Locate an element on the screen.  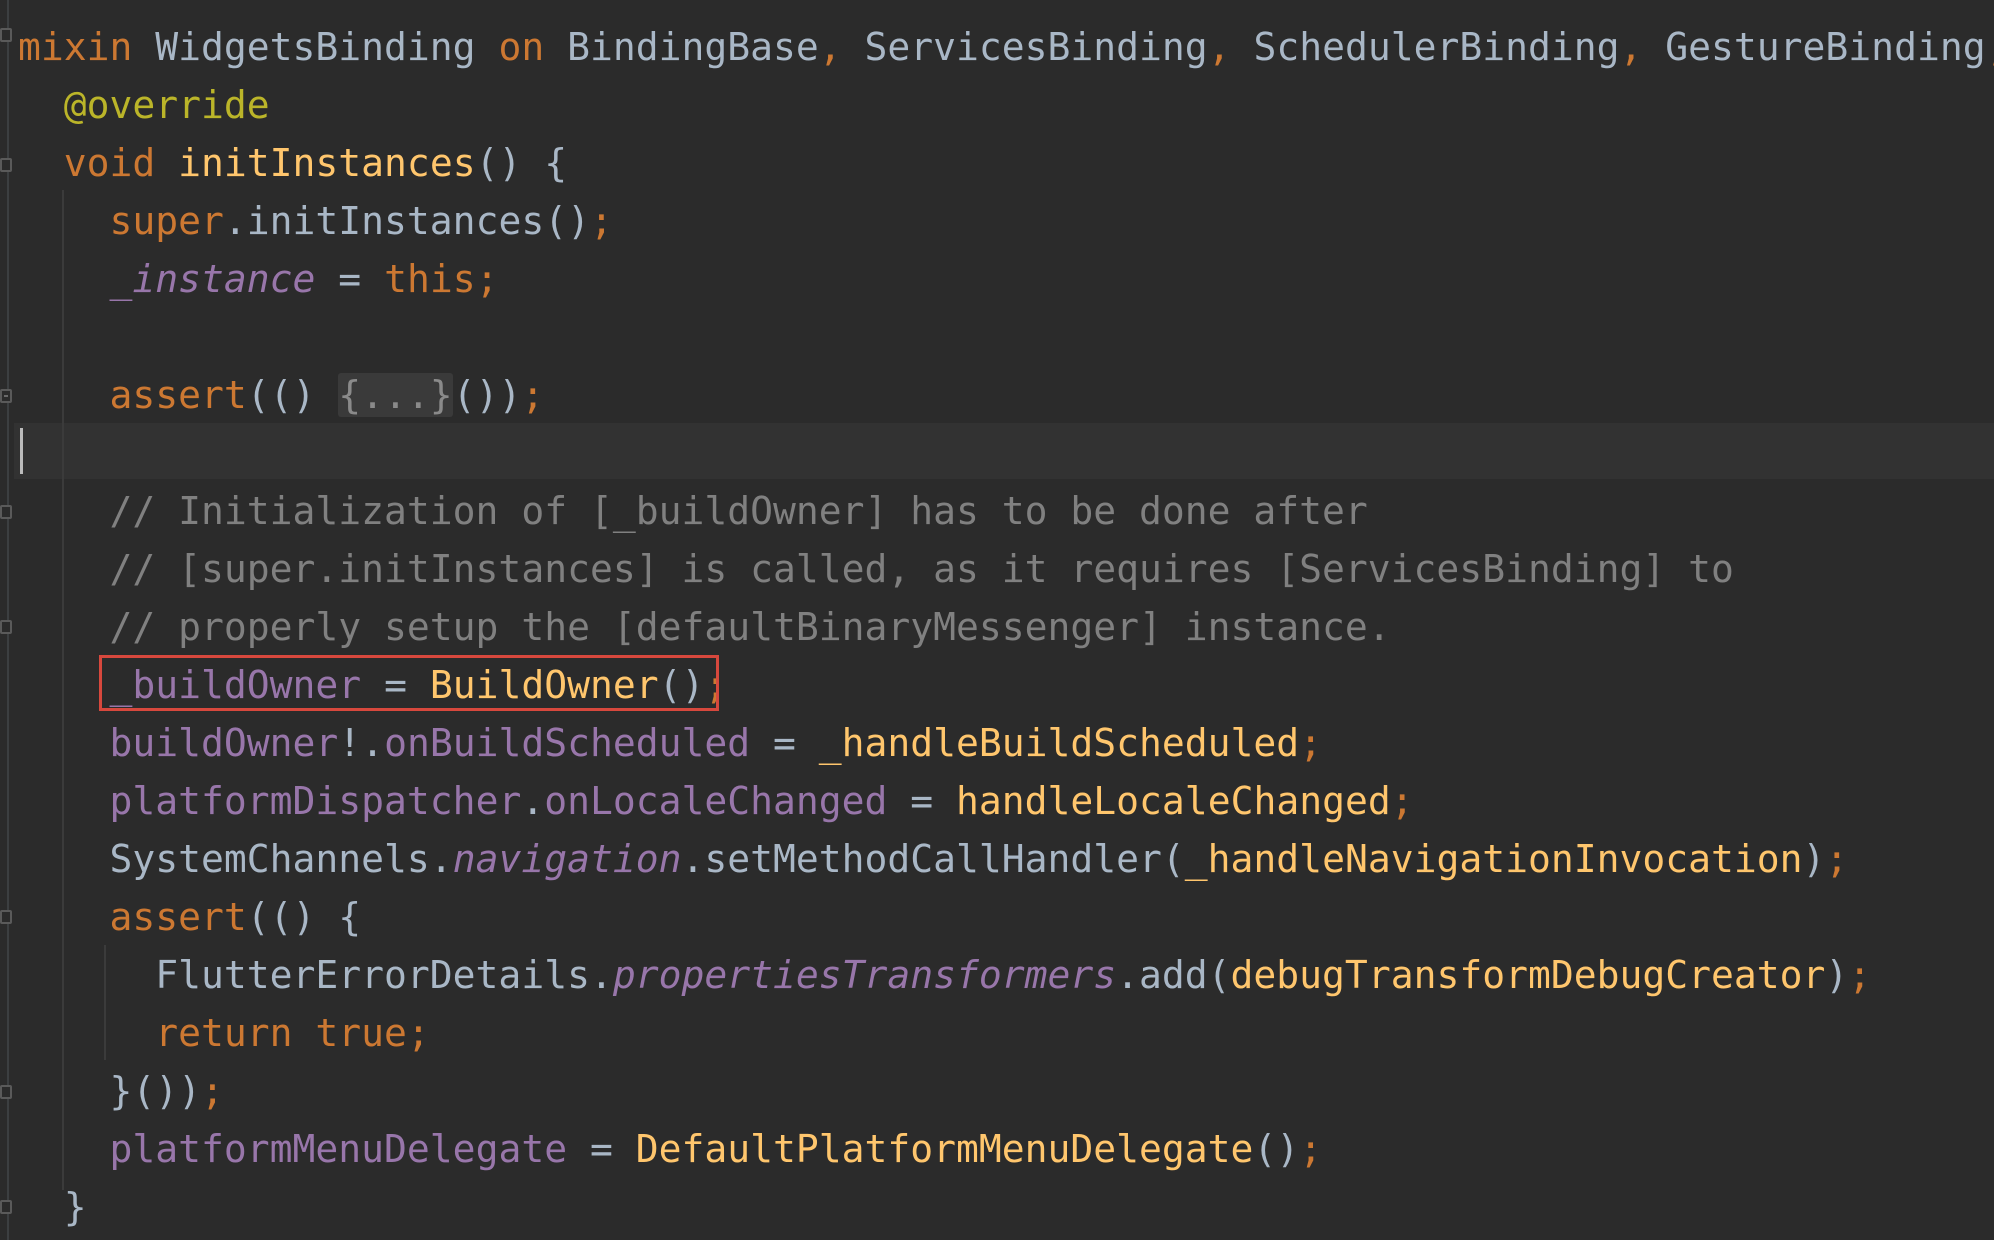
current-line-highlight is located at coordinates (1004, 451).